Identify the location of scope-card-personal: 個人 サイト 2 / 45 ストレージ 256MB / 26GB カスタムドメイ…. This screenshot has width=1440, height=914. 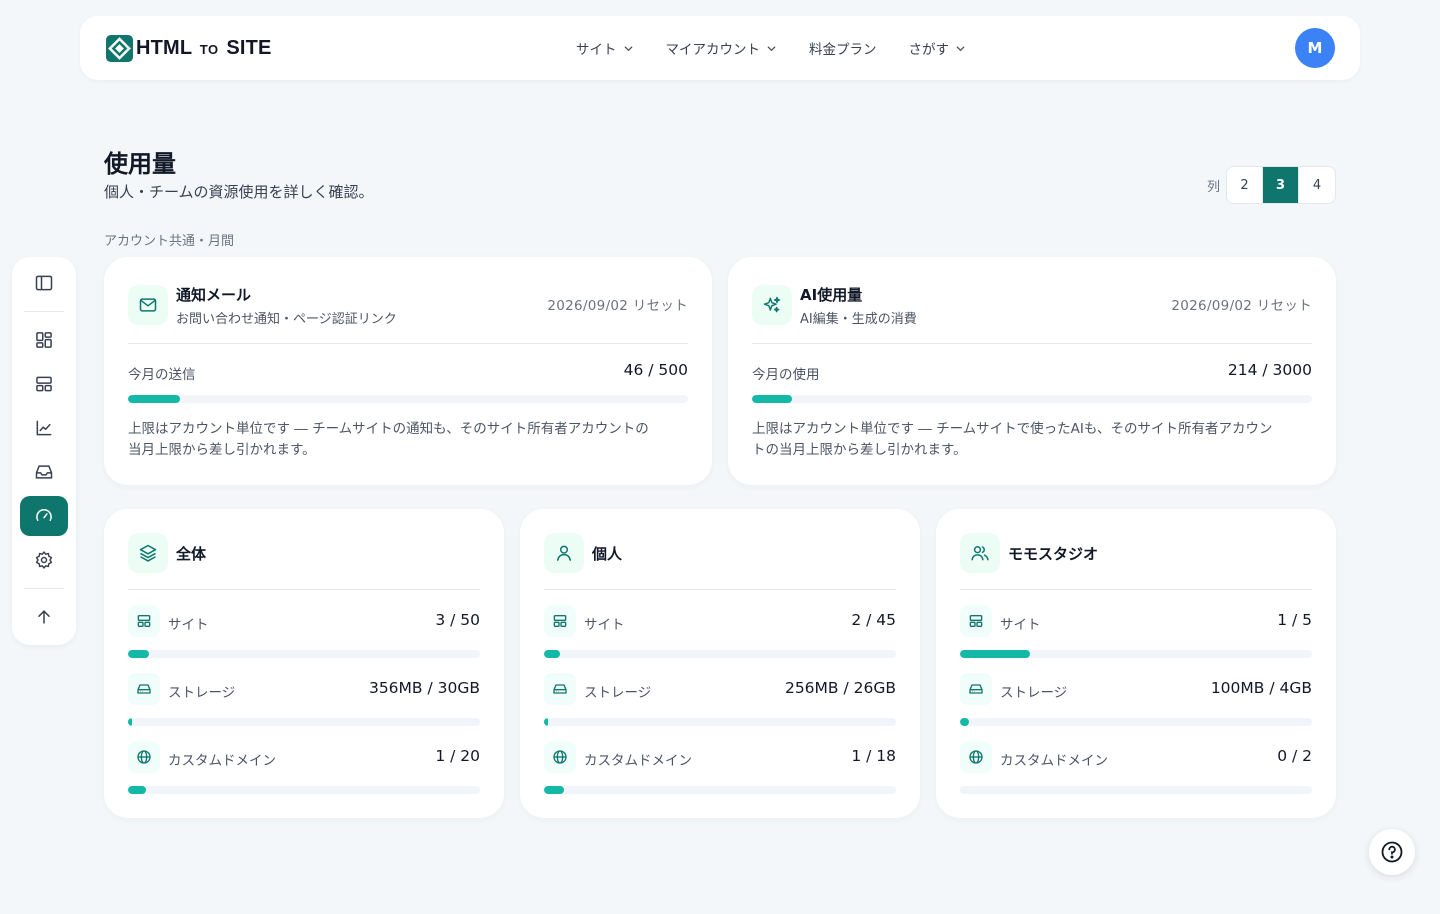
(720, 663).